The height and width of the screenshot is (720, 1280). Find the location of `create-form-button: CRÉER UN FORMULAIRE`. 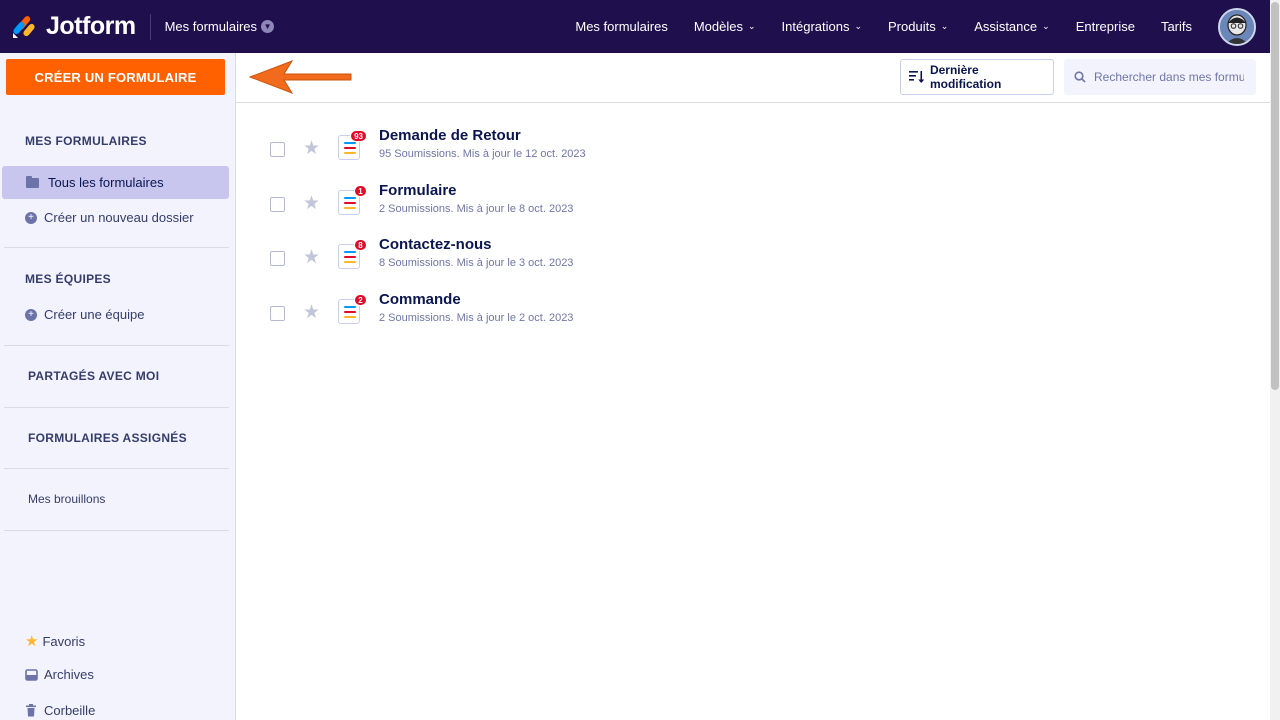

create-form-button: CRÉER UN FORMULAIRE is located at coordinates (115, 77).